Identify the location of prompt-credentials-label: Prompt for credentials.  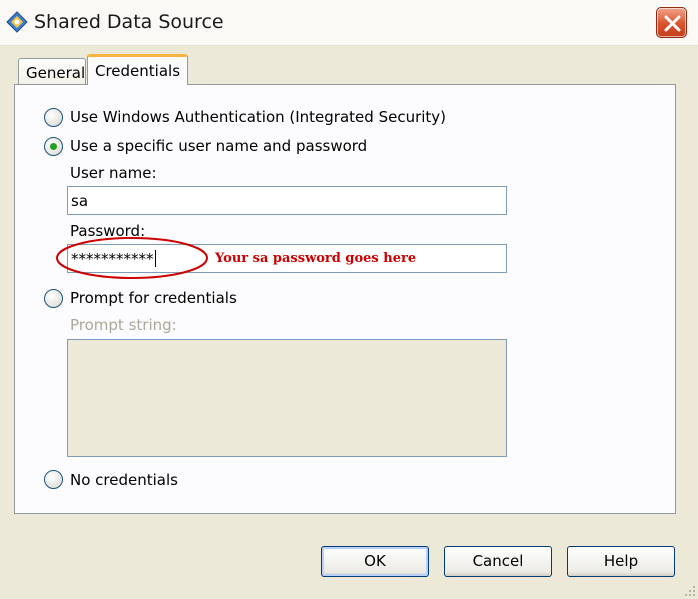
(153, 298).